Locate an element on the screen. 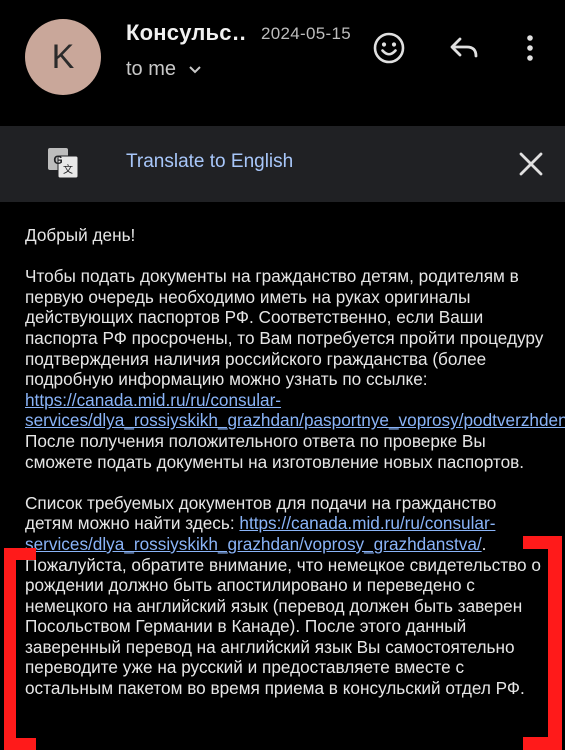  more-options-button is located at coordinates (530, 48).